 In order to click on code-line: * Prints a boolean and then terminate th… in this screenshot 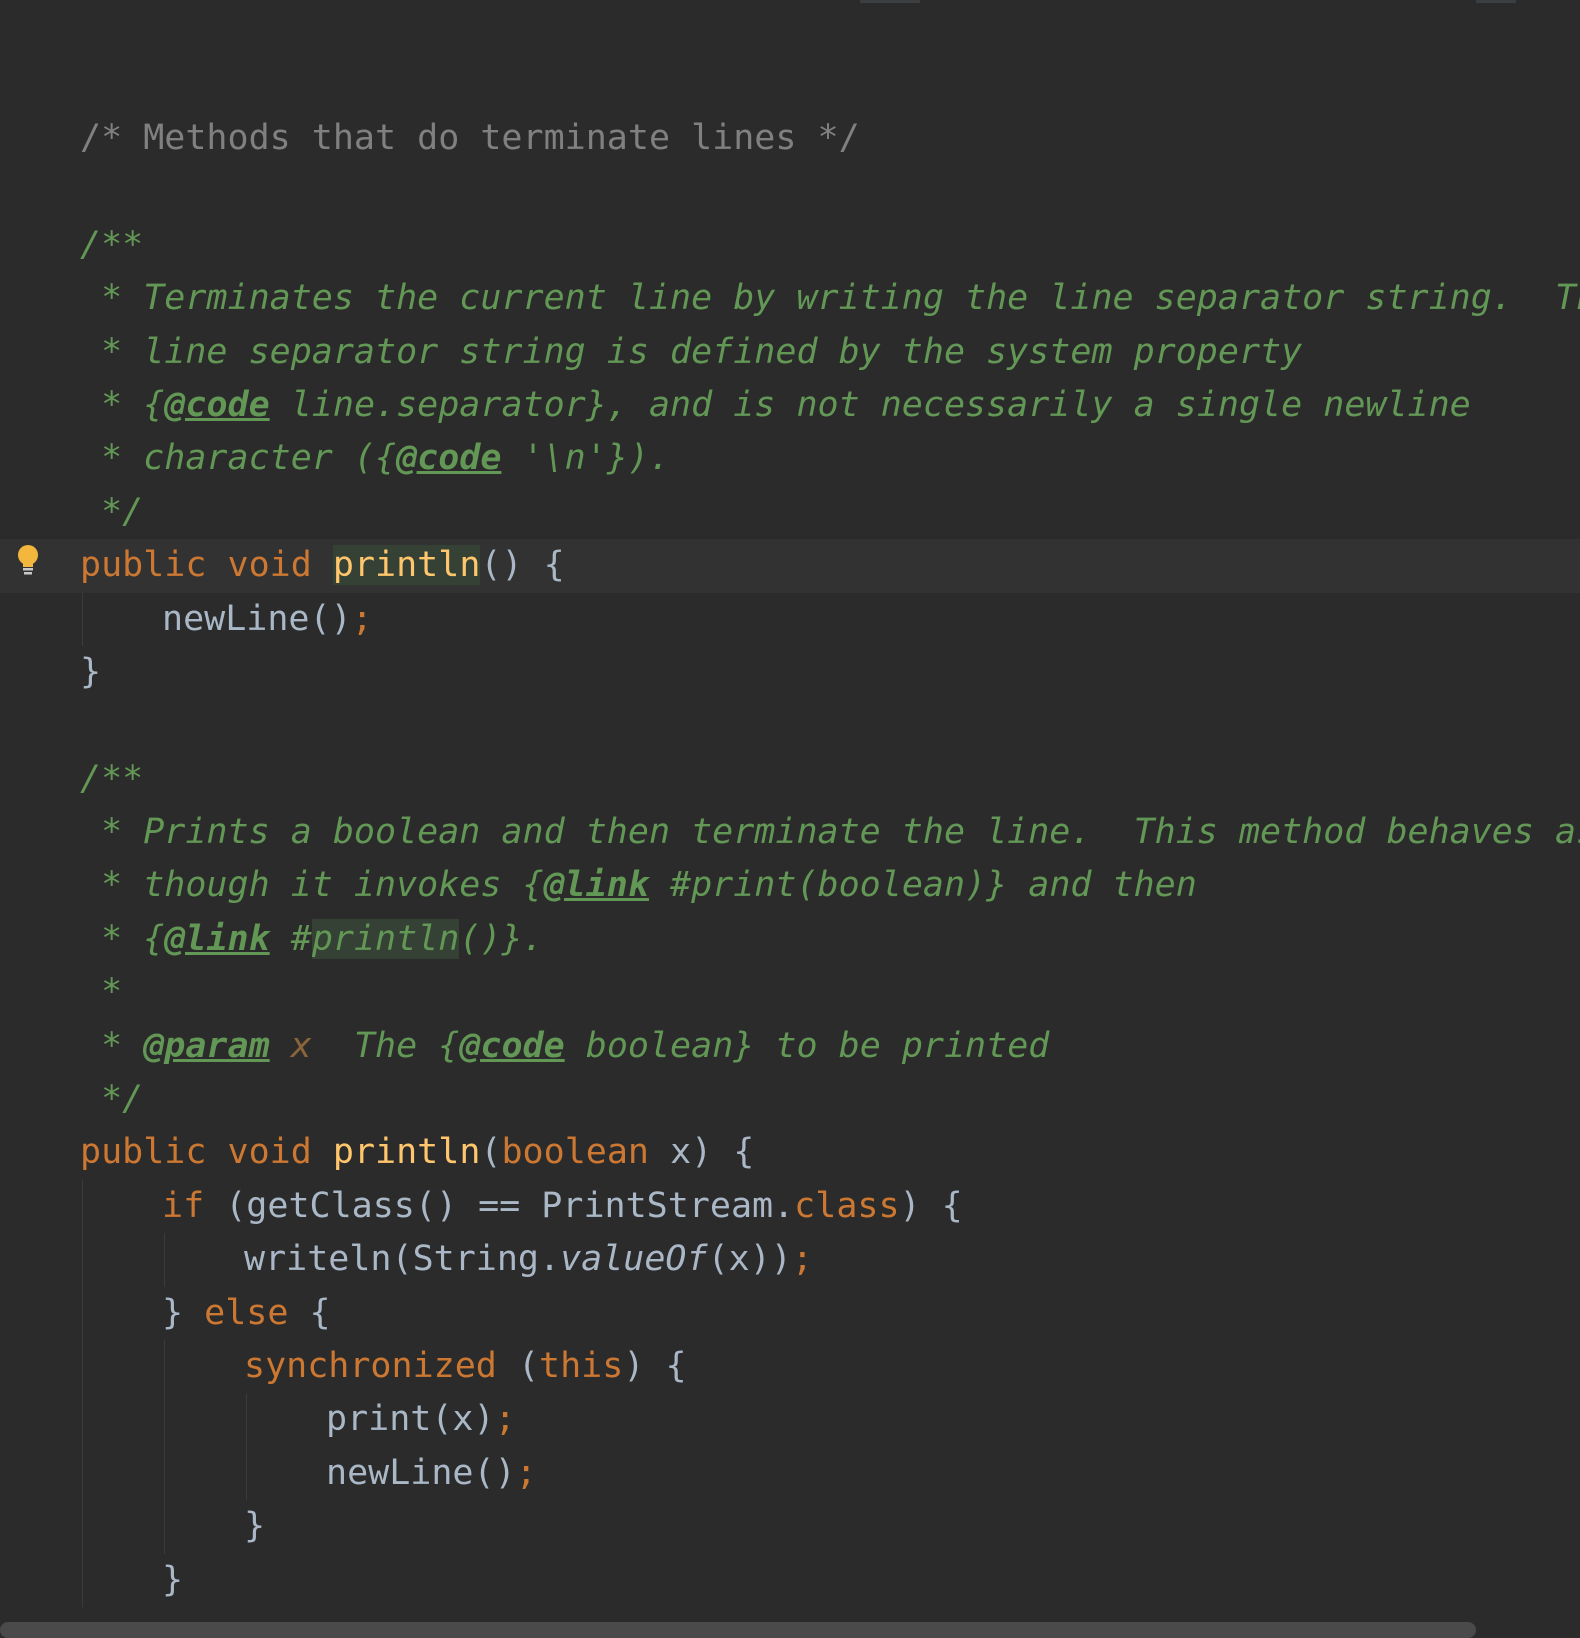, I will do `click(790, 832)`.